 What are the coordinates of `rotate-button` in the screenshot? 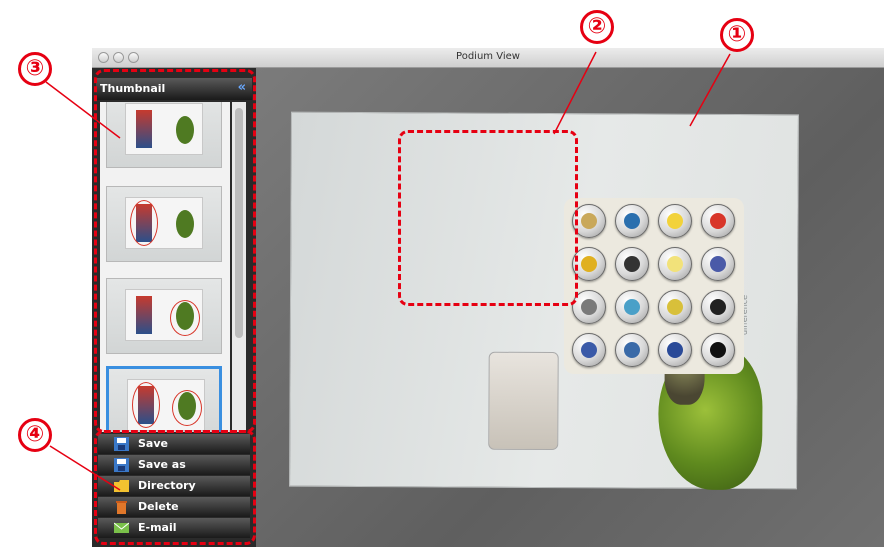 It's located at (632, 350).